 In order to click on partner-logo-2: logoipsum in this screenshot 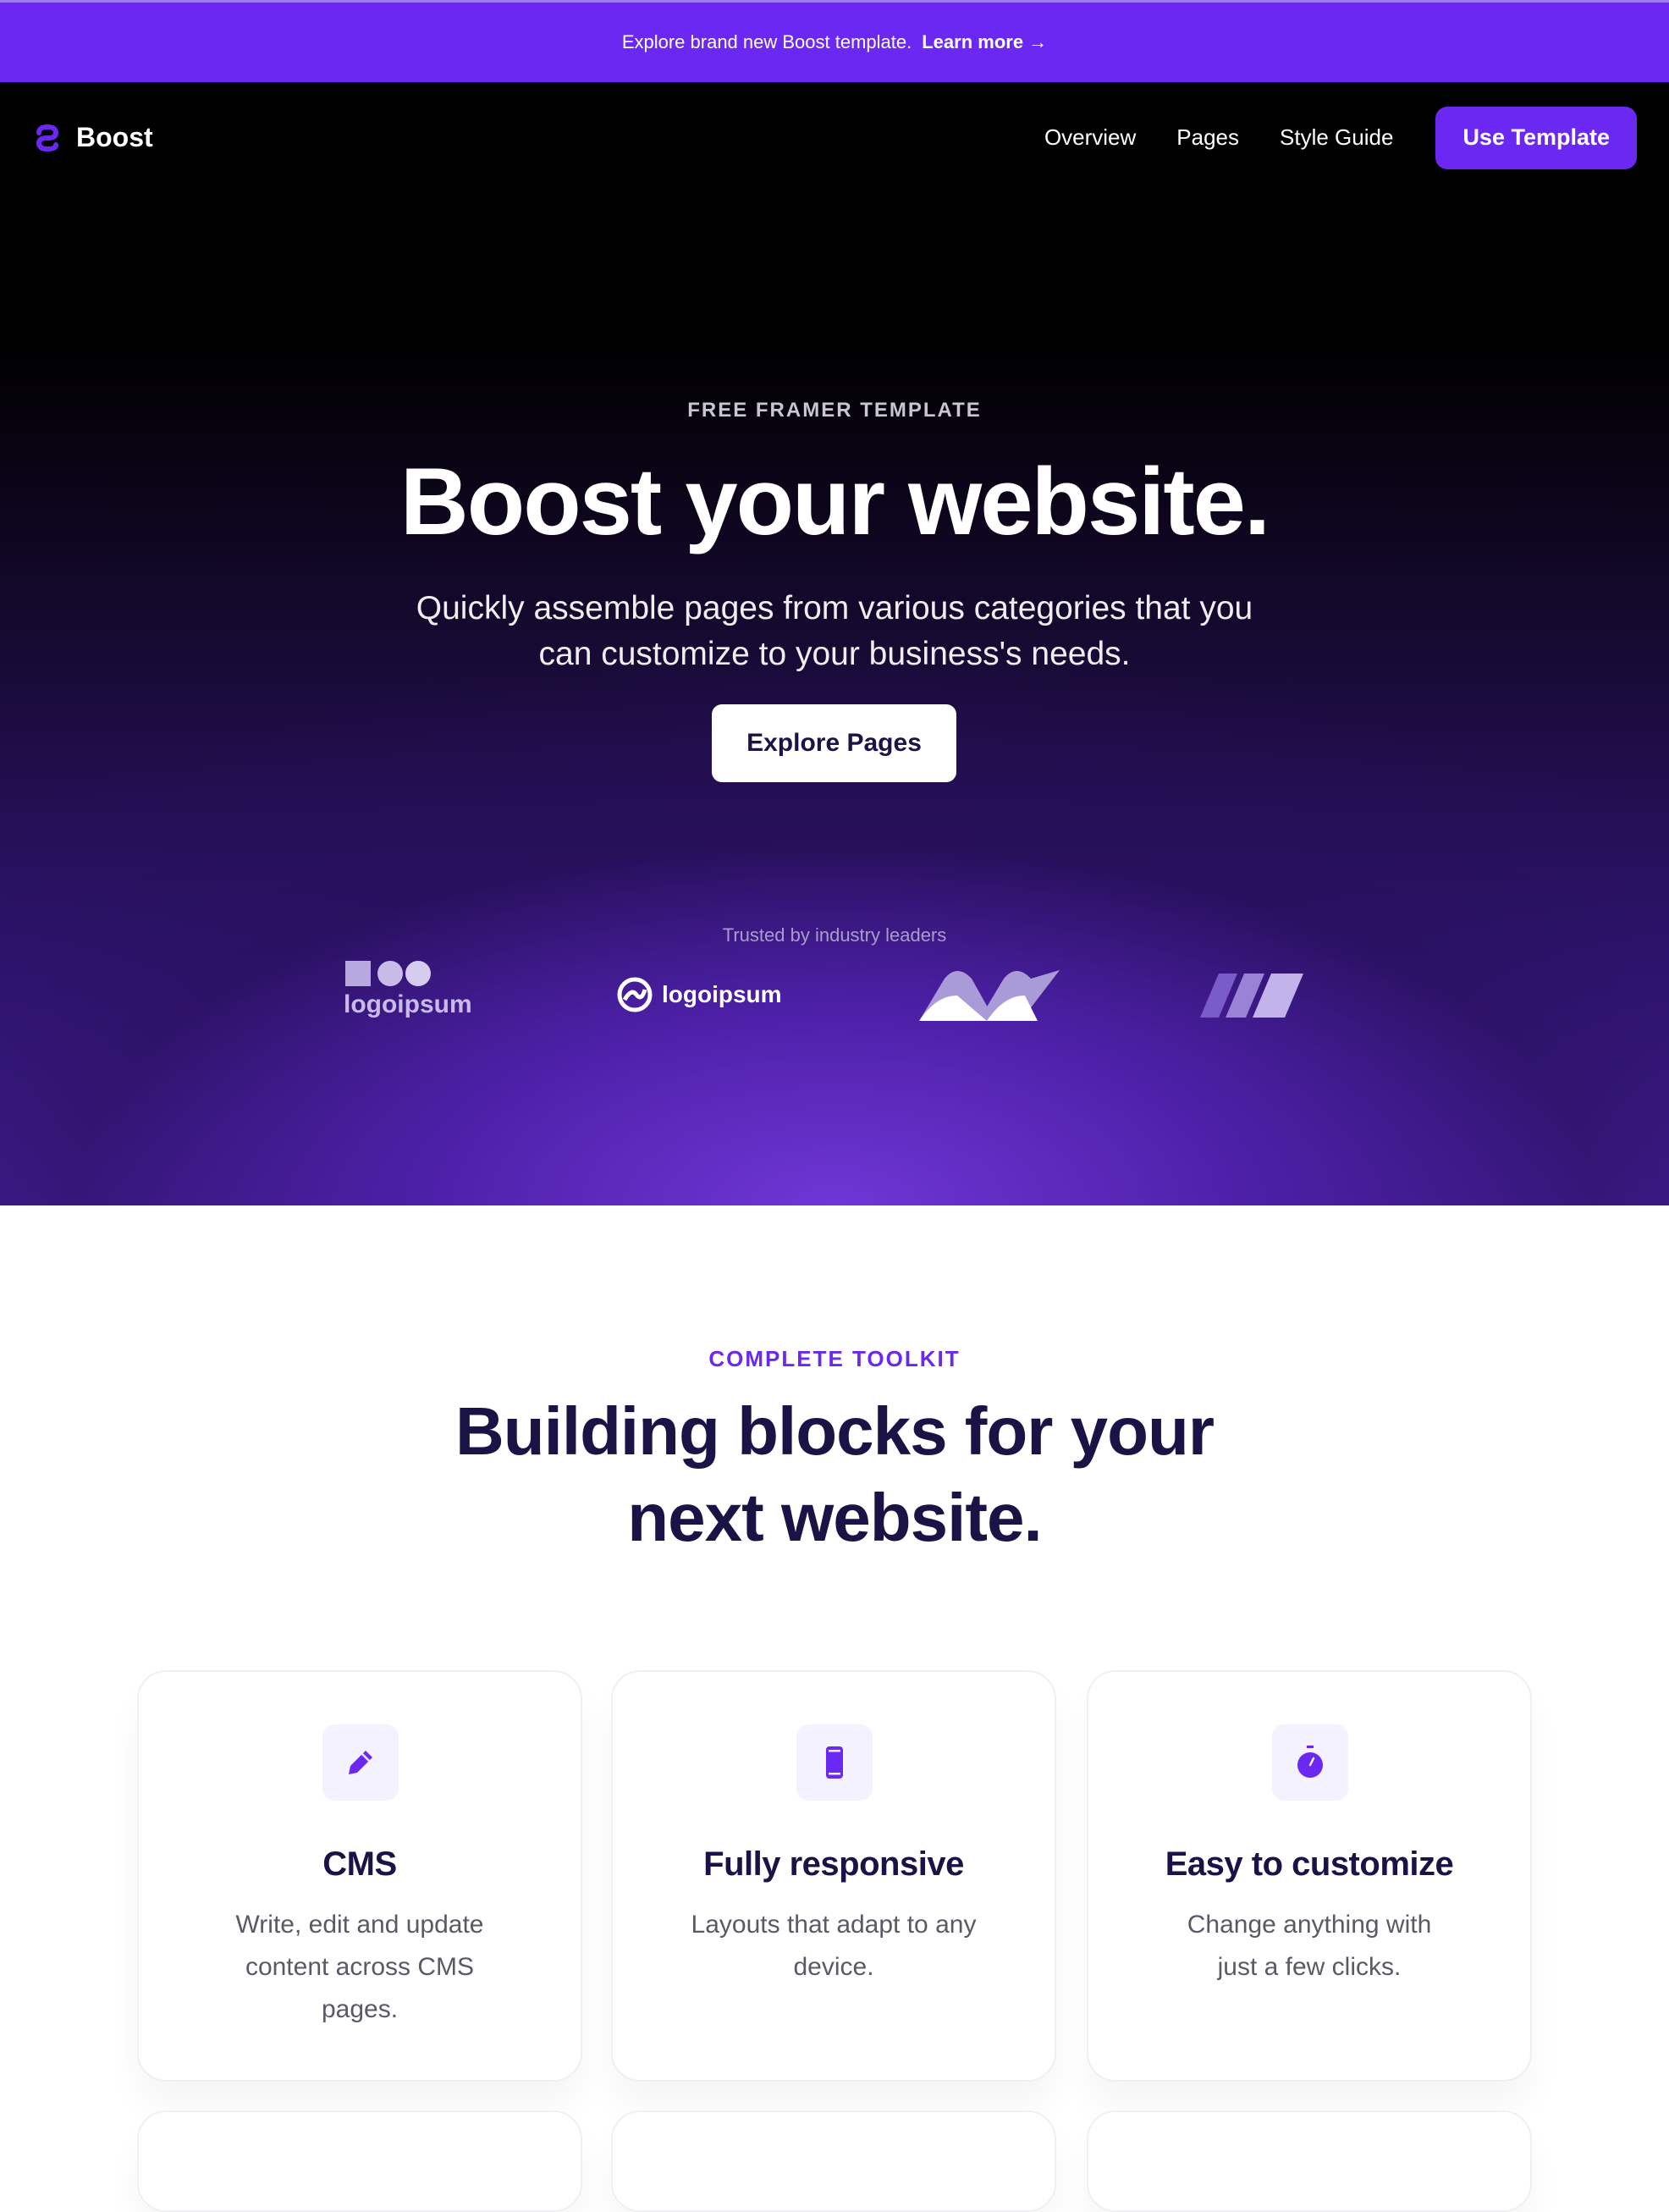, I will do `click(699, 994)`.